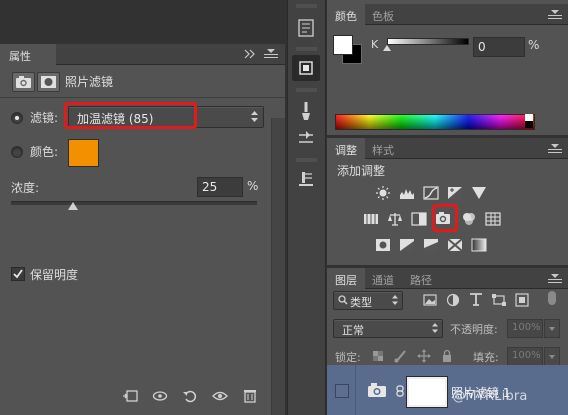 This screenshot has height=415, width=568. I want to click on view-previous-state-icon, so click(160, 396).